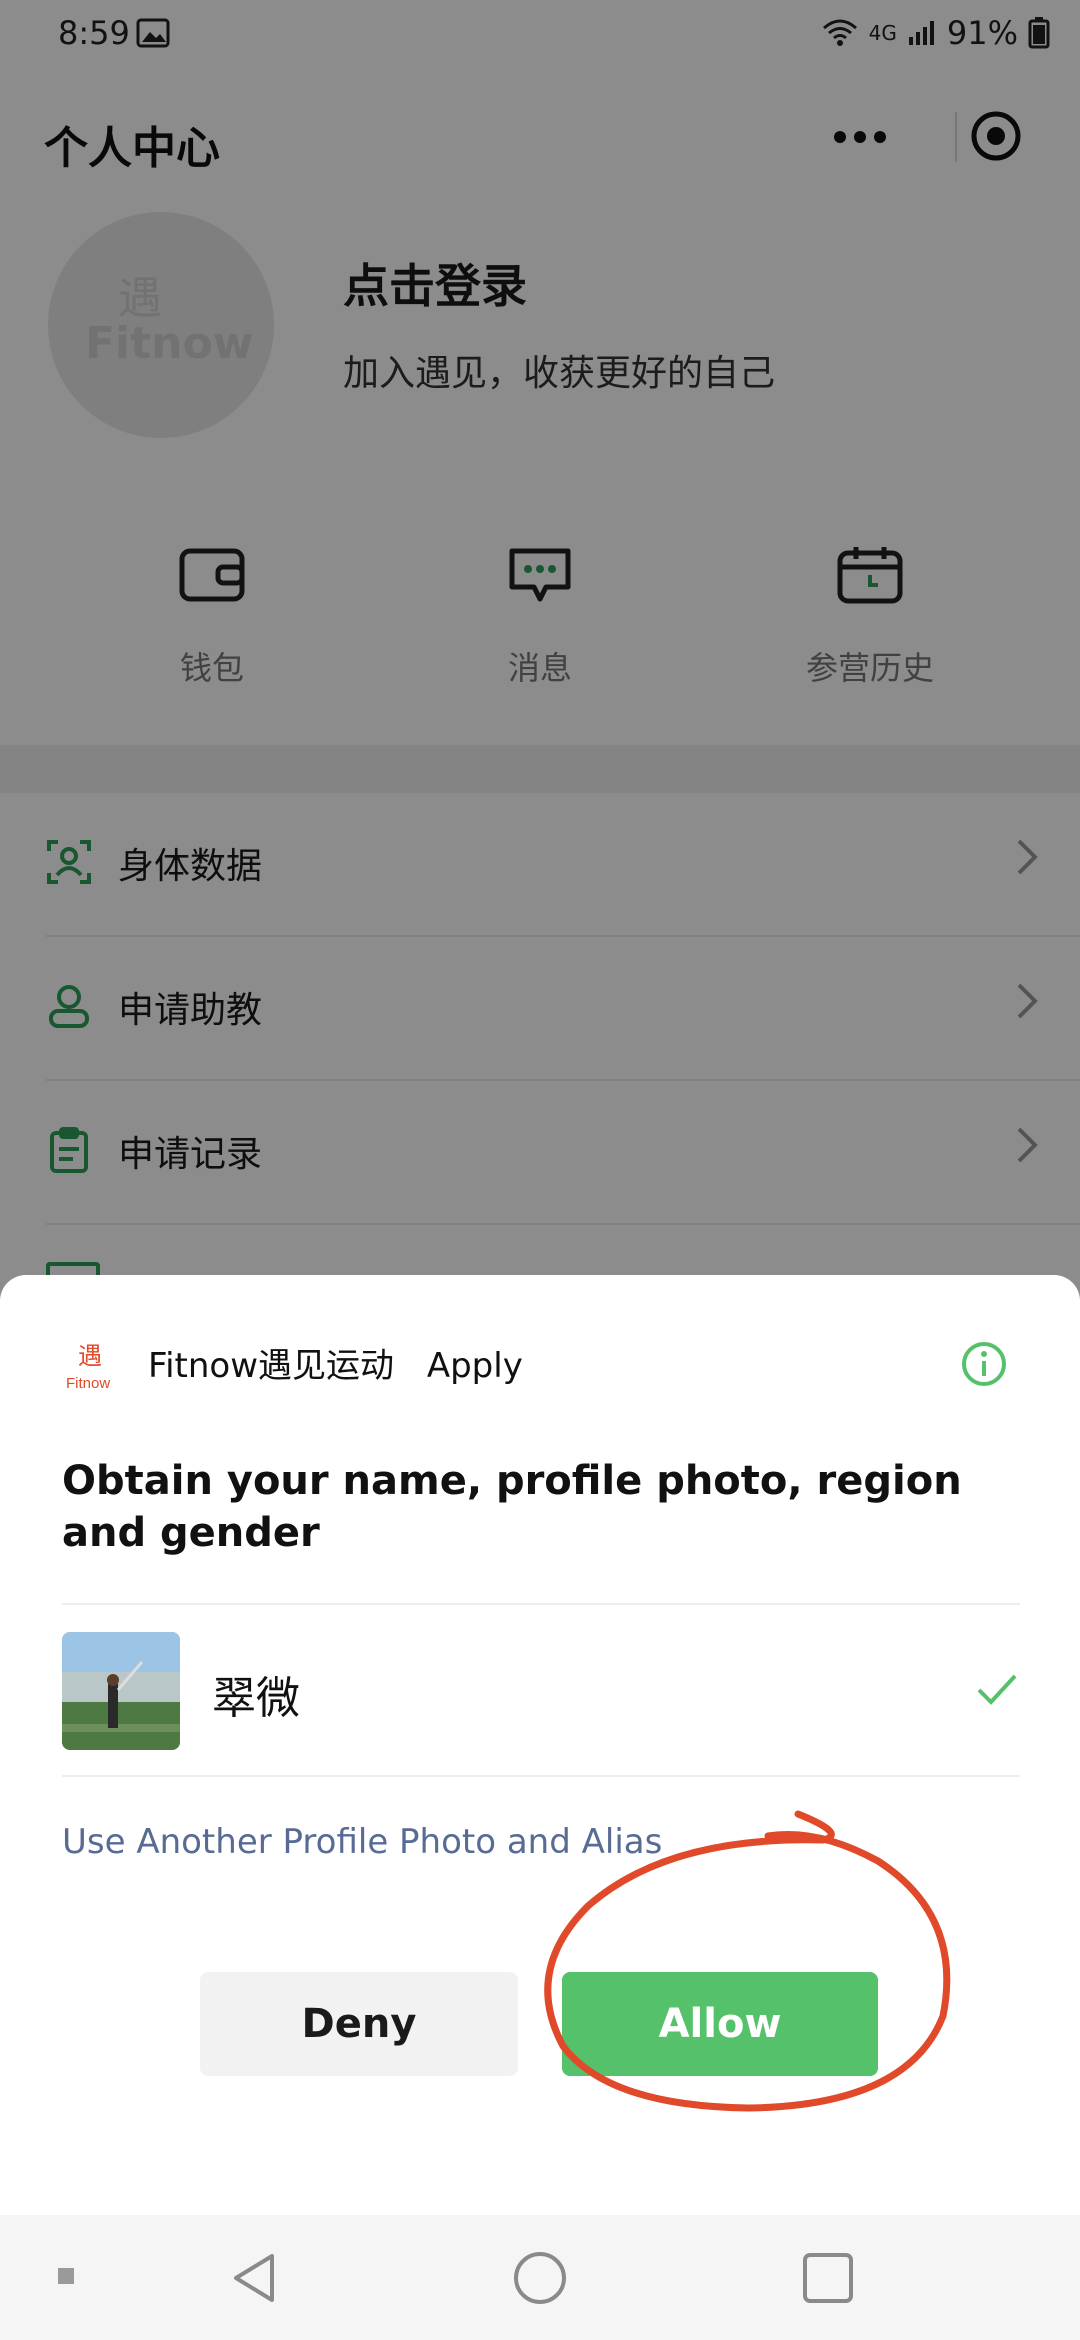 The height and width of the screenshot is (2340, 1080). What do you see at coordinates (254, 2278) in the screenshot?
I see `back-icon` at bounding box center [254, 2278].